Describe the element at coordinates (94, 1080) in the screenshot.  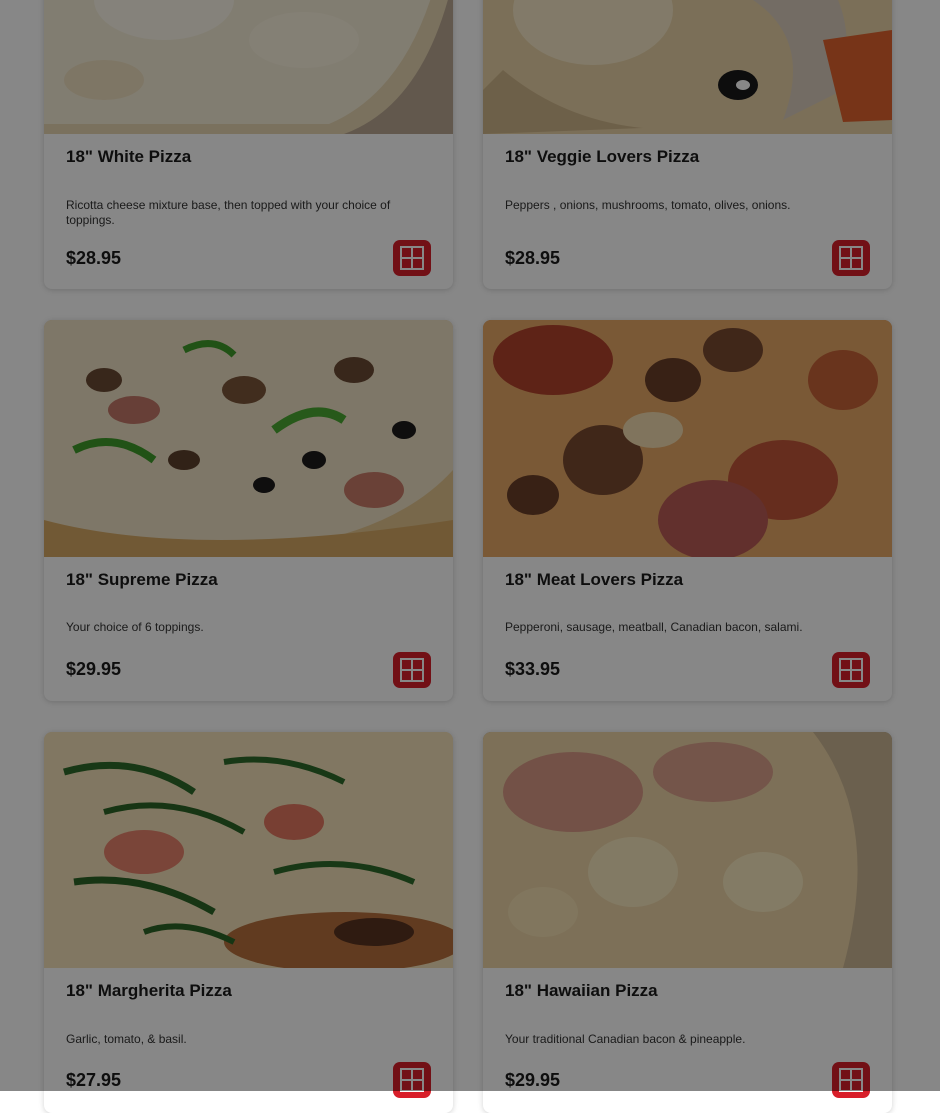
I see `item-price: $27.95` at that location.